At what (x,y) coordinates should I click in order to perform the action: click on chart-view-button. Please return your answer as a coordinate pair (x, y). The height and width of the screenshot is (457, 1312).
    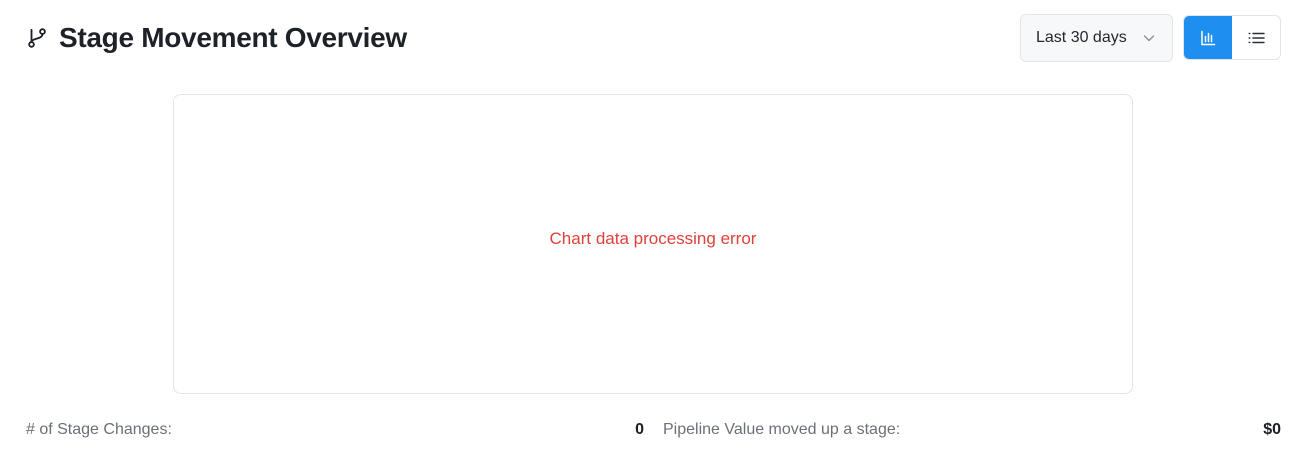
    Looking at the image, I should click on (1208, 37).